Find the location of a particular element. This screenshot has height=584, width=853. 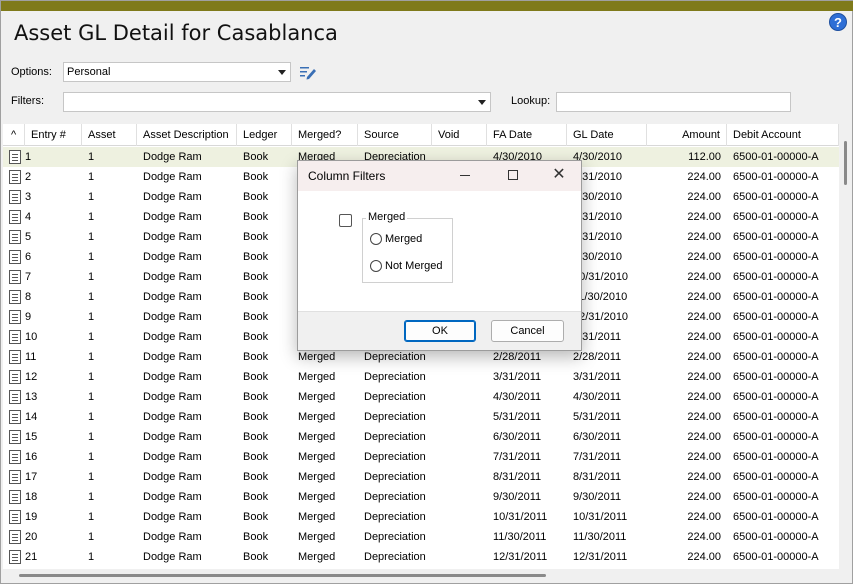

radio-merged is located at coordinates (376, 239).